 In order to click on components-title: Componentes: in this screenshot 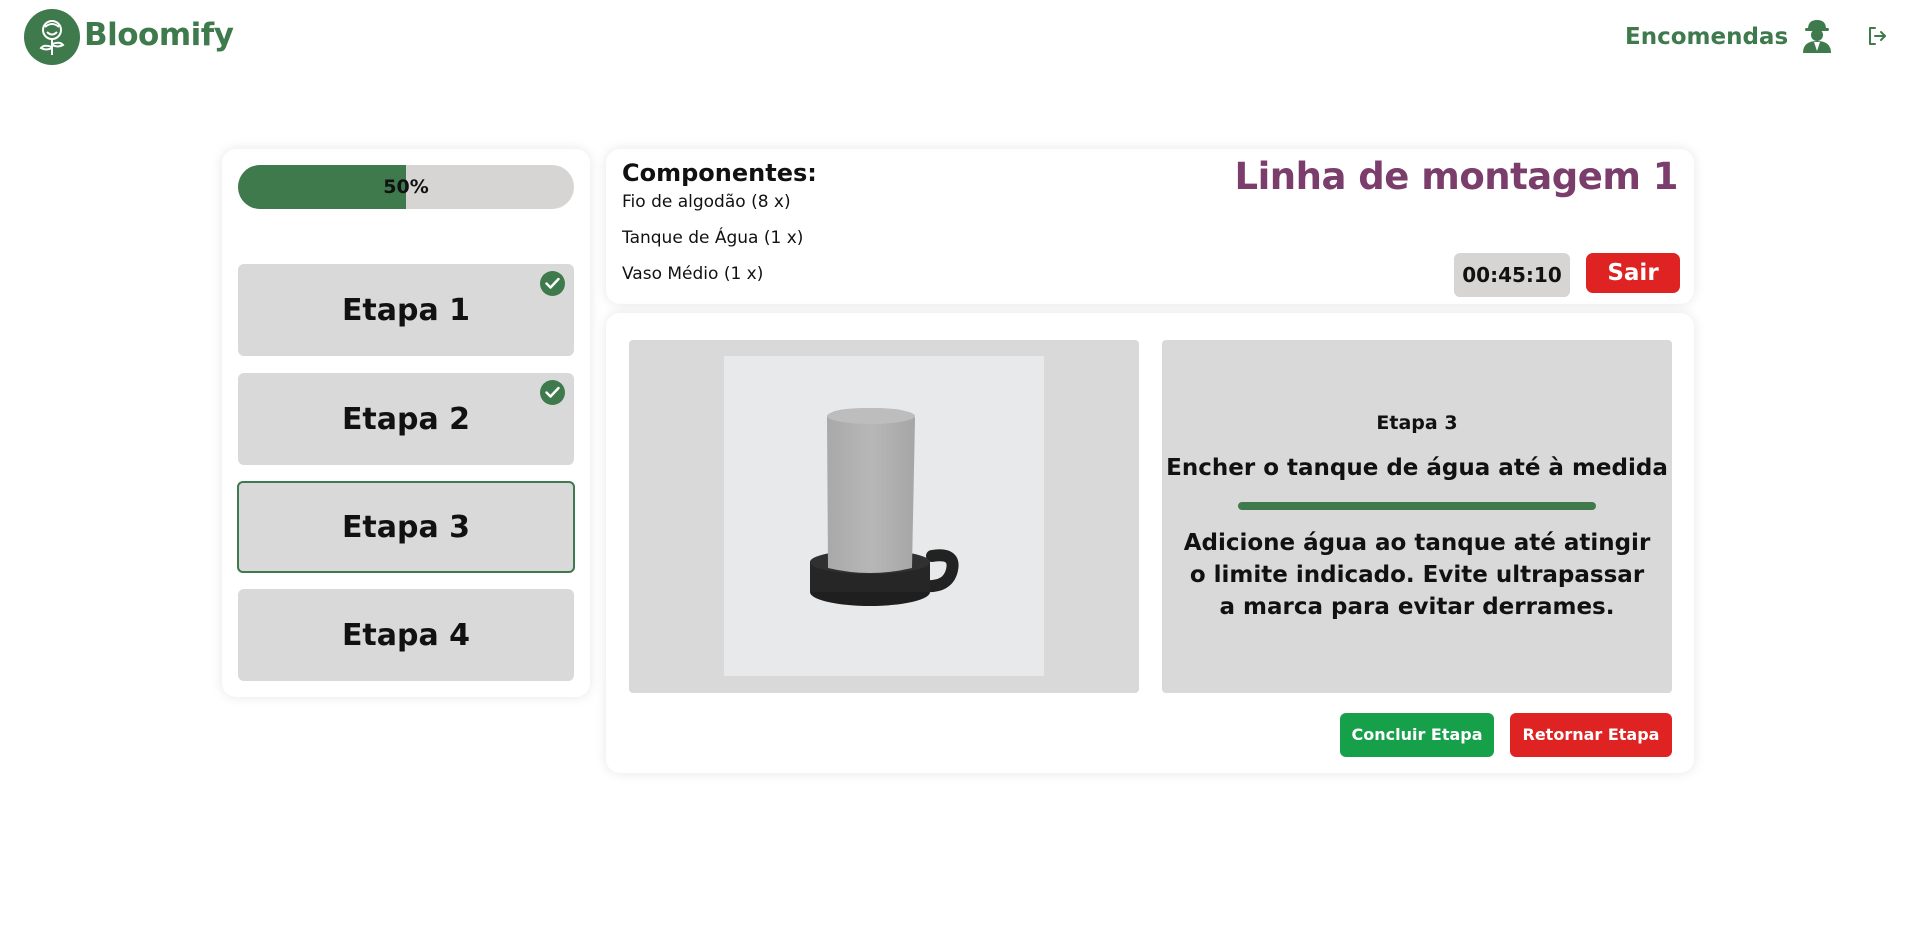, I will do `click(719, 173)`.